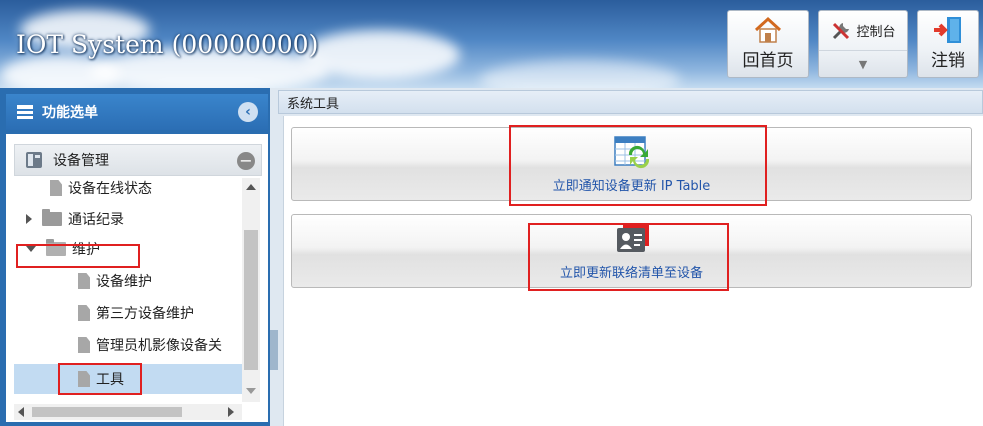 This screenshot has width=983, height=426. What do you see at coordinates (246, 161) in the screenshot?
I see `group-collapse-icon: −` at bounding box center [246, 161].